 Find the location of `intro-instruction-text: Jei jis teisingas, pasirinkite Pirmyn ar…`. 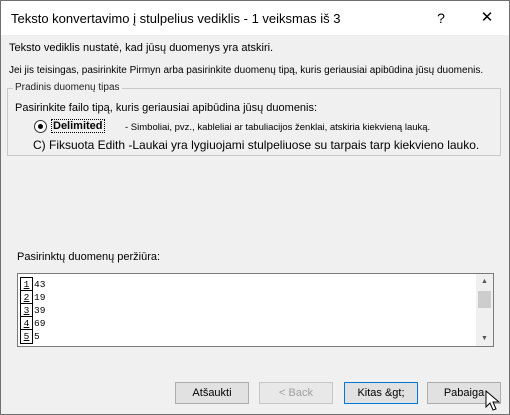

intro-instruction-text: Jei jis teisingas, pasirinkite Pirmyn ar… is located at coordinates (246, 70).